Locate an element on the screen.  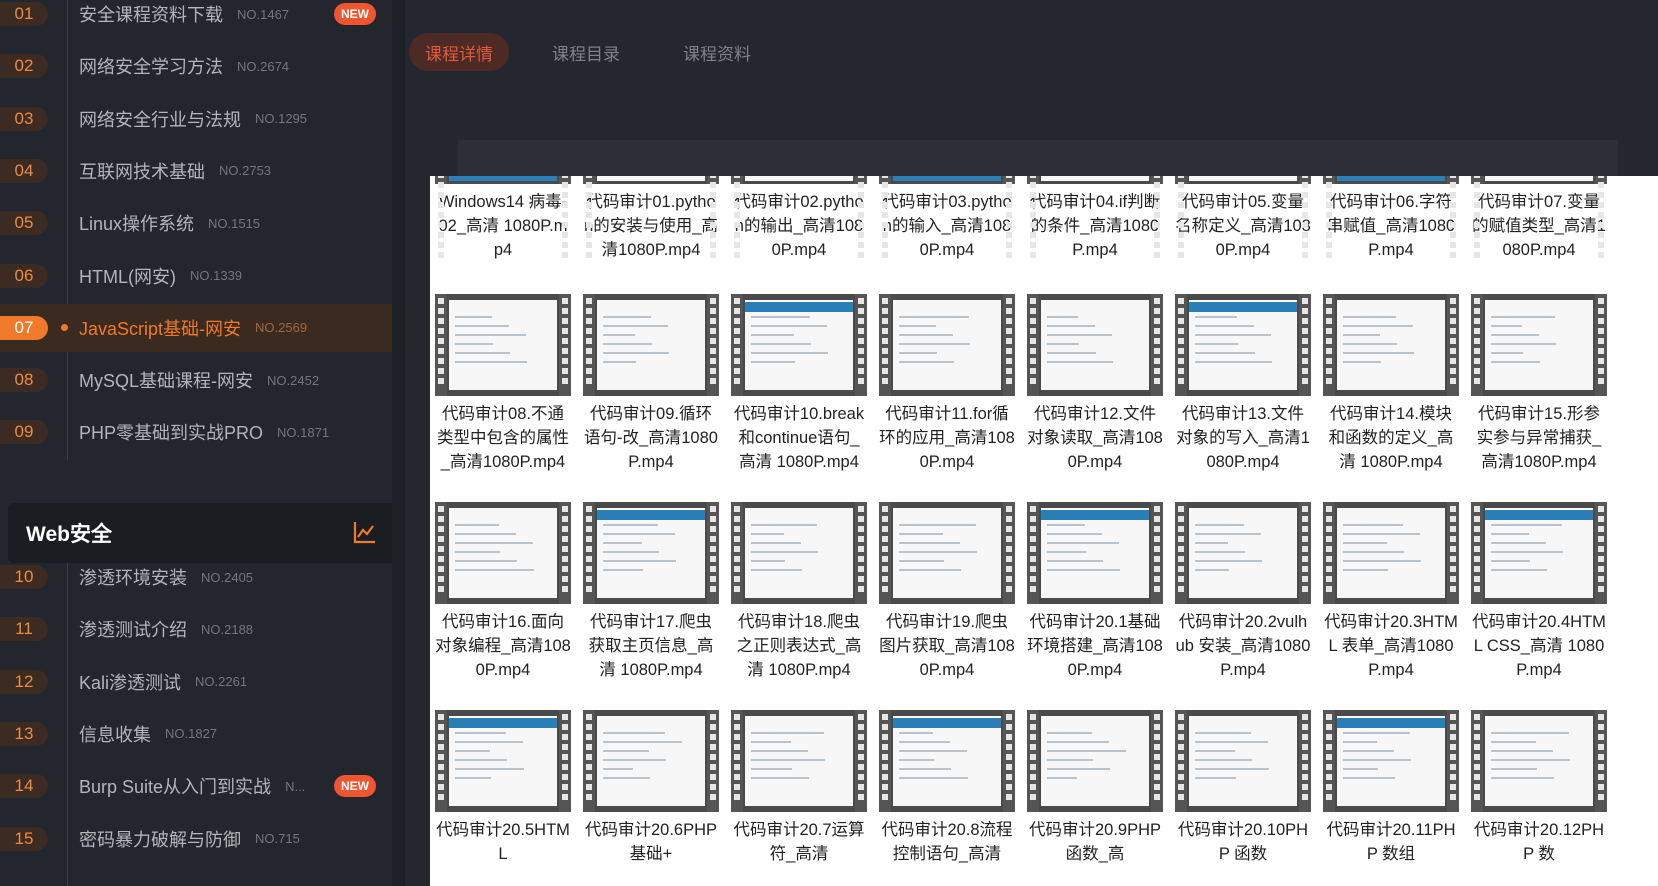
video-file-tile: 代码审计09.循环语句-改_高清1080P.mp4 is located at coordinates (651, 384).